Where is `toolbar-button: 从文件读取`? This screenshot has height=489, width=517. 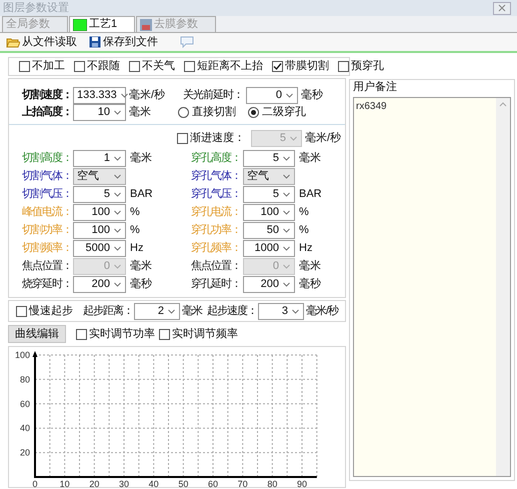
toolbar-button: 从文件读取 is located at coordinates (41, 42).